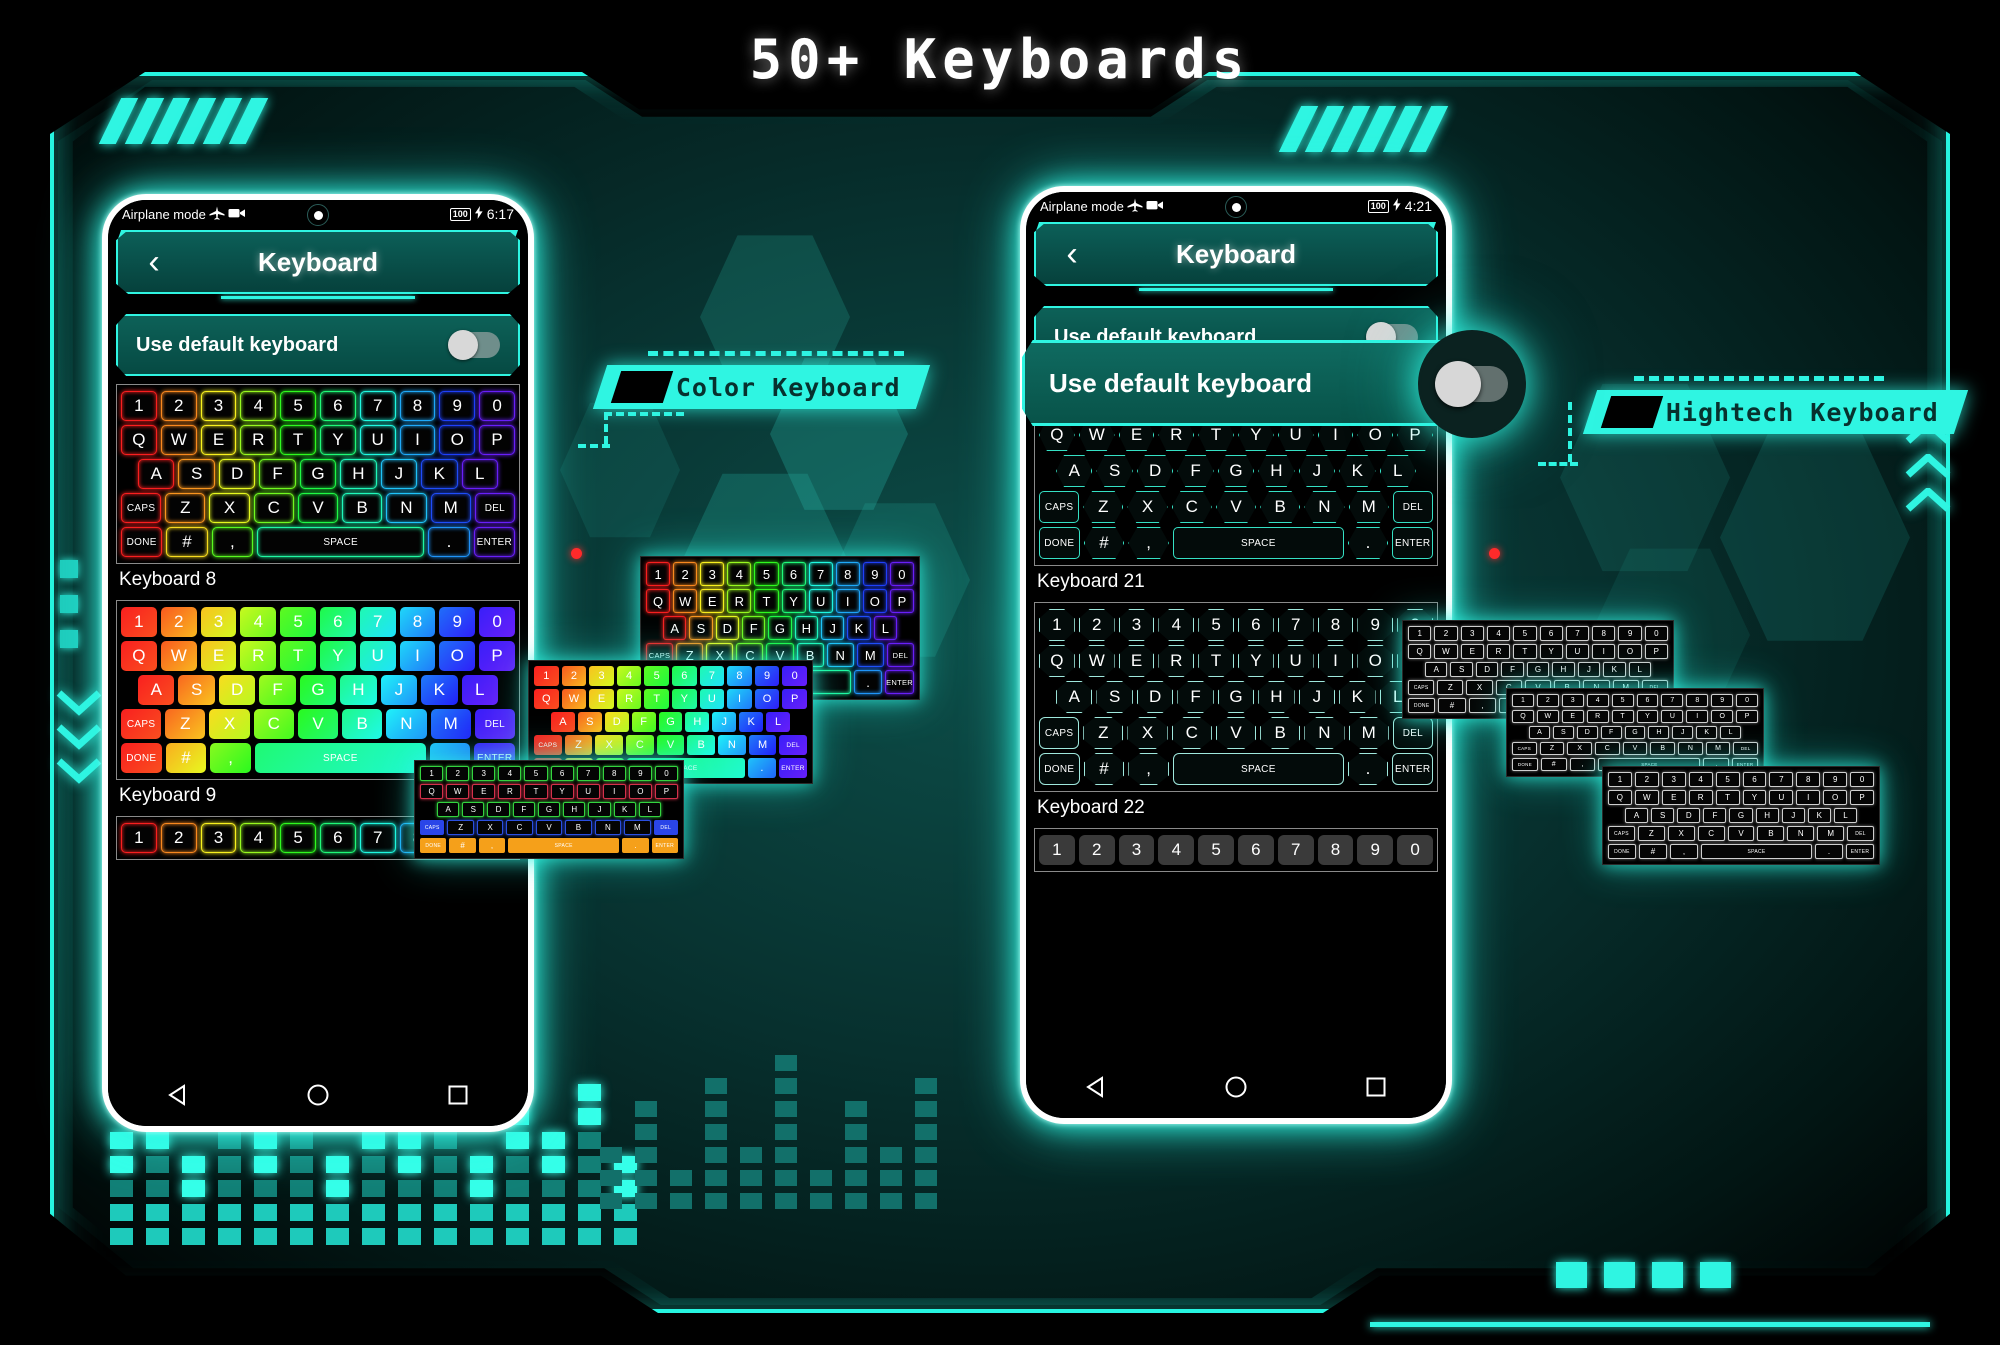 The height and width of the screenshot is (1345, 2000). Describe the element at coordinates (1422, 705) in the screenshot. I see `key-done: DONE` at that location.